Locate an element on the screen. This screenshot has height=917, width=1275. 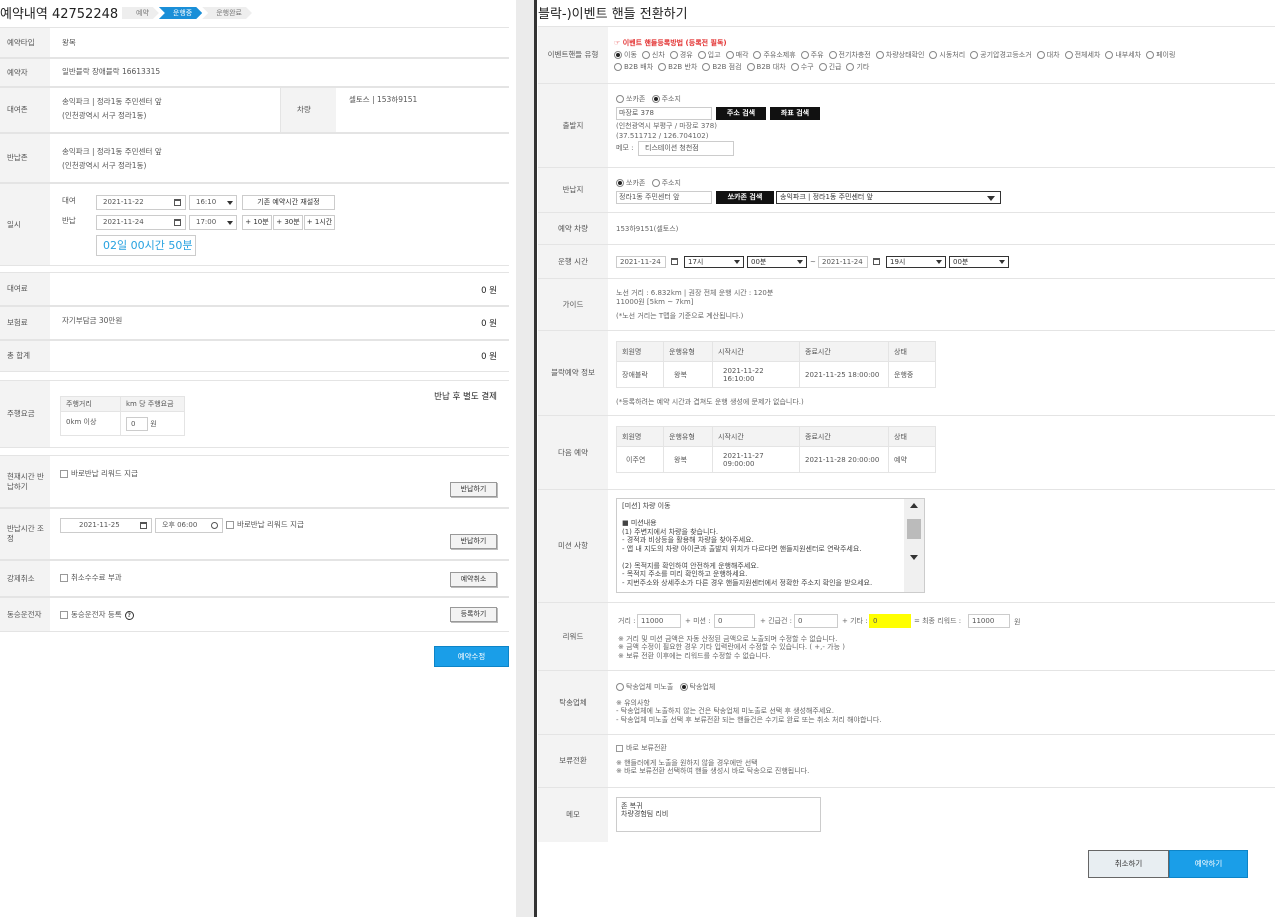
event-type-option: 수구 is located at coordinates (802, 67).